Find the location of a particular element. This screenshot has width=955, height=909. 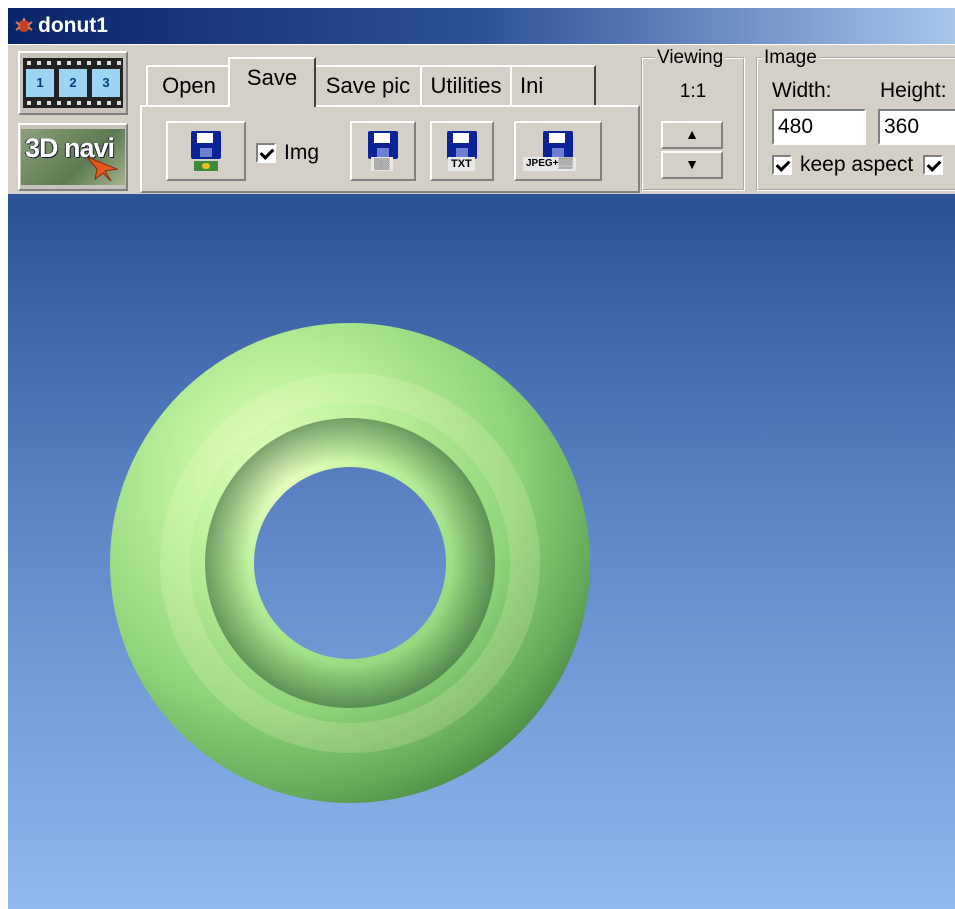

save-image-icon is located at coordinates (206, 151).